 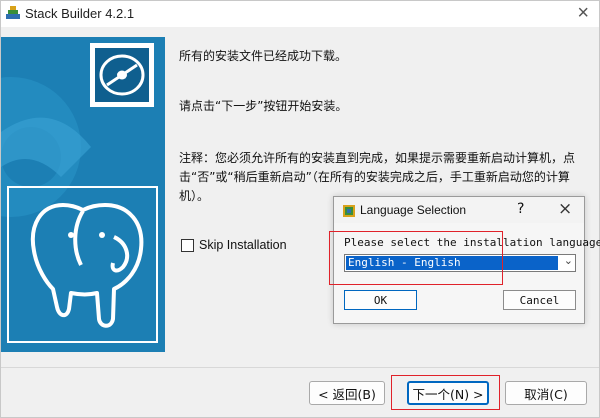 What do you see at coordinates (539, 300) in the screenshot?
I see `dialog-cancel-button: Cancel` at bounding box center [539, 300].